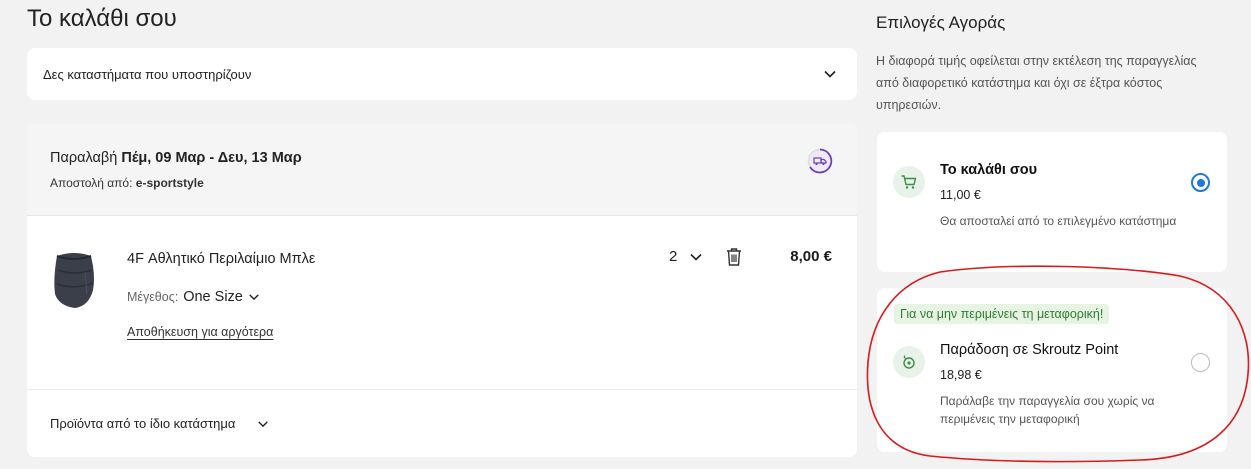 The height and width of the screenshot is (469, 1251). What do you see at coordinates (1002, 314) in the screenshot?
I see `promo-badge: Για να μην περιμένεις τη μεταφορική!` at bounding box center [1002, 314].